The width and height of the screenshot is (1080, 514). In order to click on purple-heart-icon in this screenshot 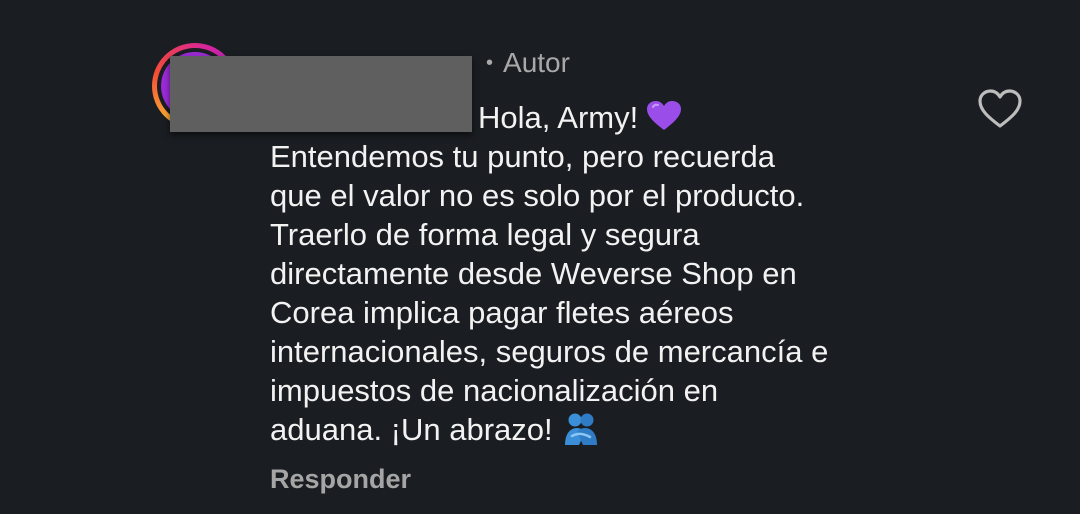, I will do `click(664, 115)`.